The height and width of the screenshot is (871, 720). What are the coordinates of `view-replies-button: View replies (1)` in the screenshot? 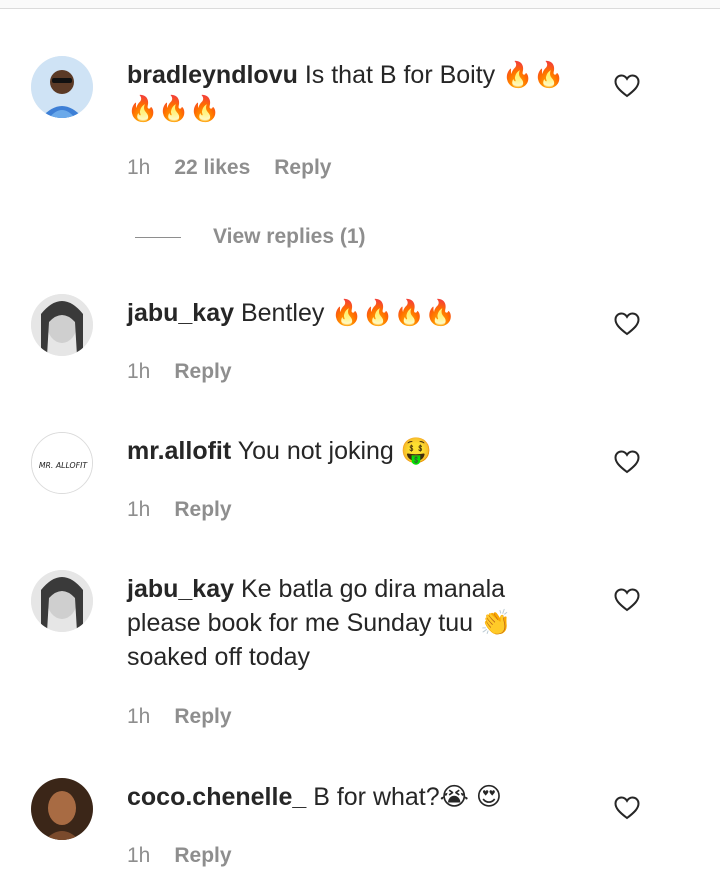 It's located at (250, 237).